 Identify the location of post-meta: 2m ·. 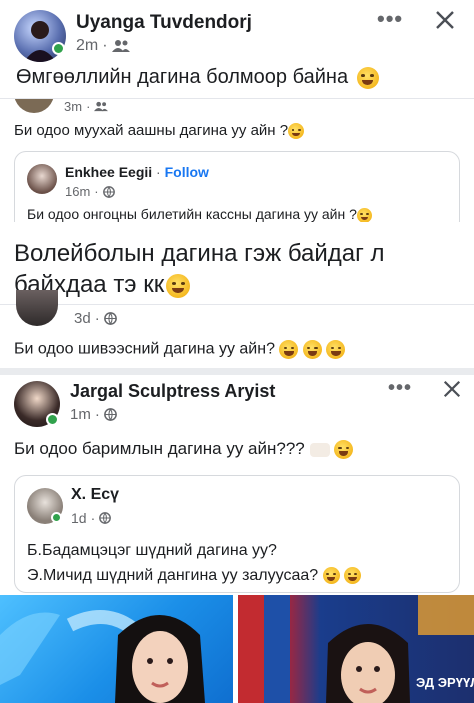
(103, 46).